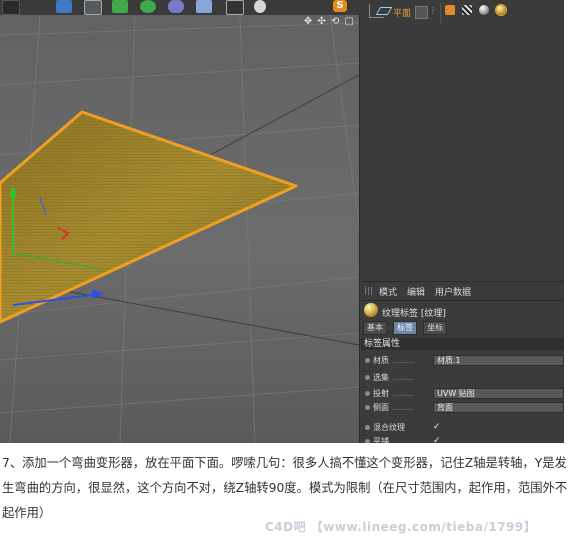 This screenshot has height=546, width=572. I want to click on tab-coordinates: 坐标, so click(435, 328).